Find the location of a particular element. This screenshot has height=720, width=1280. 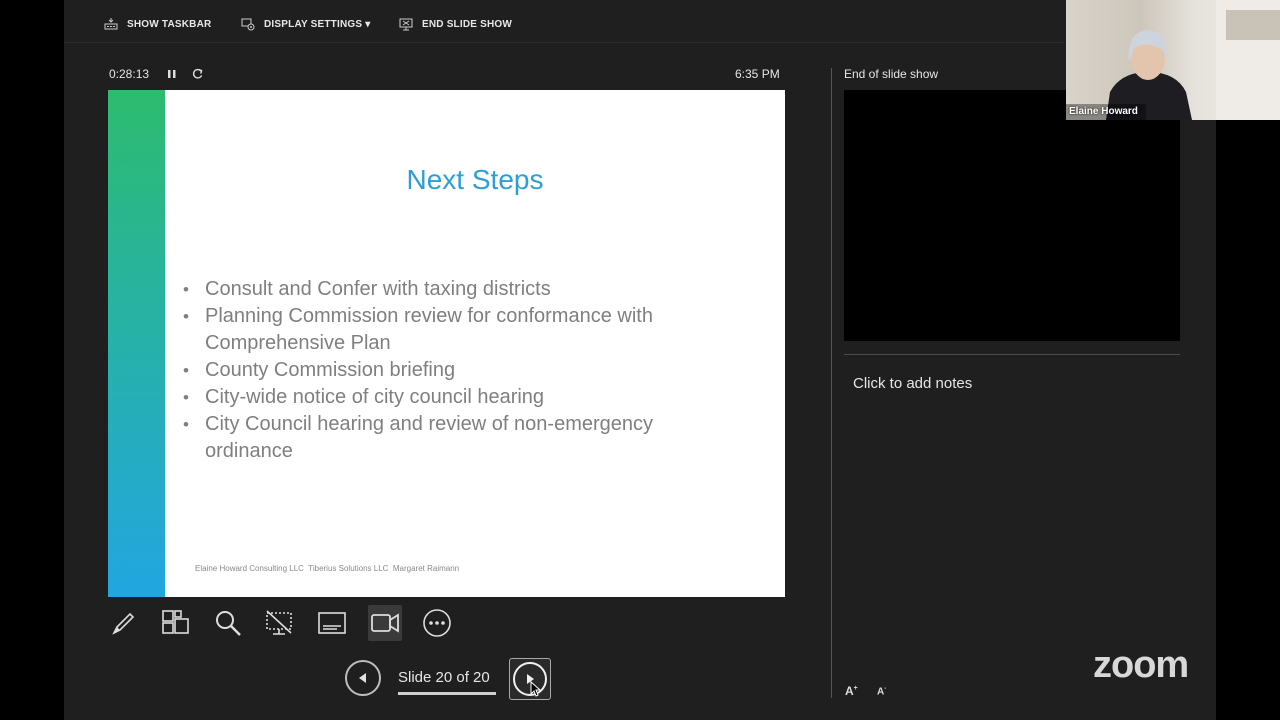

next-slide-label: End of slide show is located at coordinates (891, 74).